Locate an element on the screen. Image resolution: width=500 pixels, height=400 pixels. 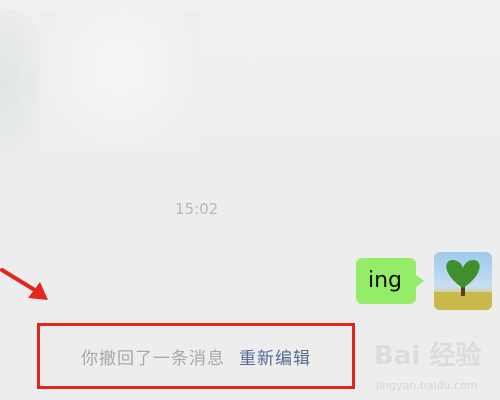
blurred-image-left is located at coordinates (20, 85).